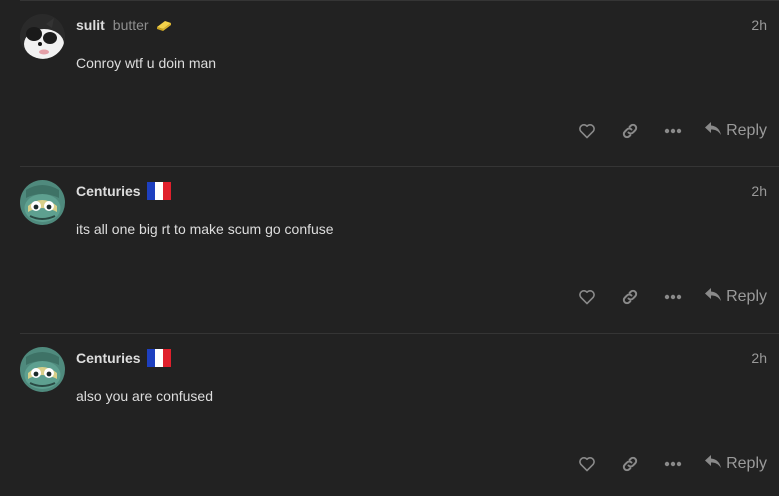  I want to click on user-title: butter, so click(130, 25).